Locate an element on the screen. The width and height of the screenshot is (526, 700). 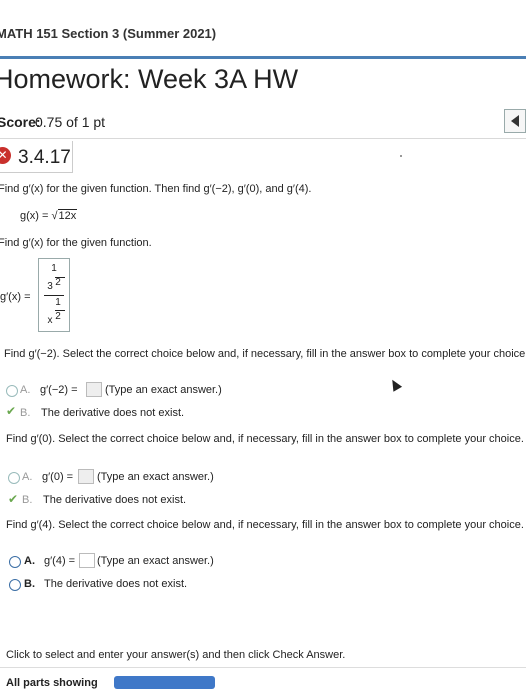
var: x is located at coordinates (50, 320).